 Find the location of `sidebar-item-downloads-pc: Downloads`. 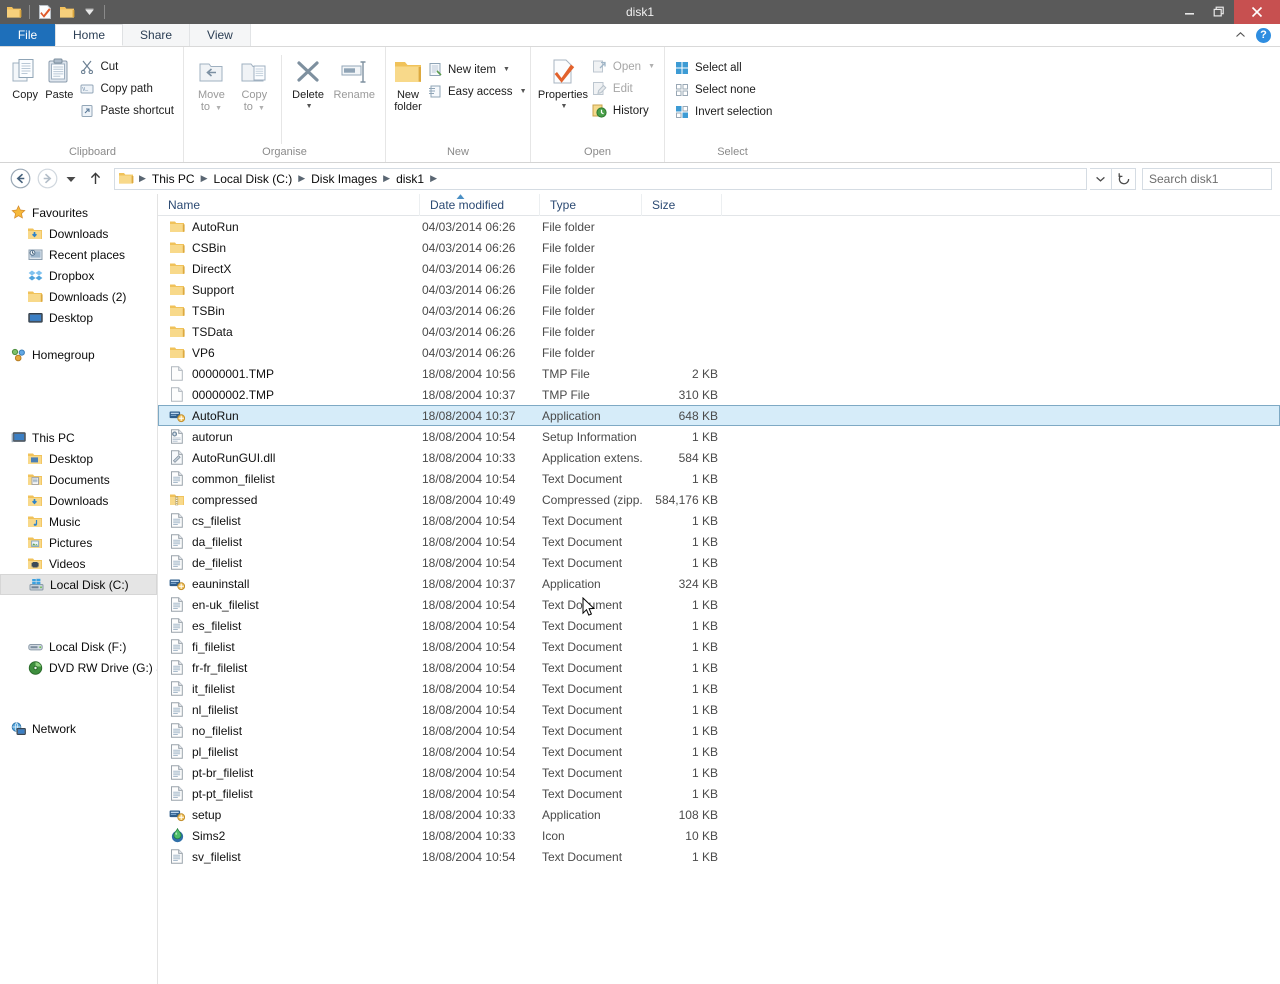

sidebar-item-downloads-pc: Downloads is located at coordinates (78, 500).